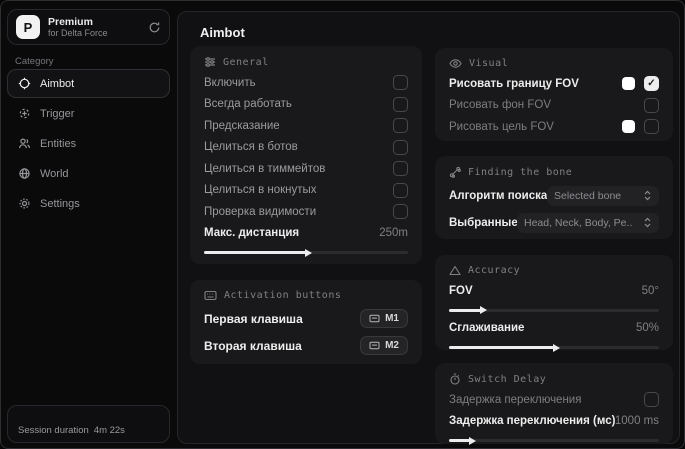 This screenshot has height=449, width=685. I want to click on sidebar-item-settings: Settings, so click(88, 203).